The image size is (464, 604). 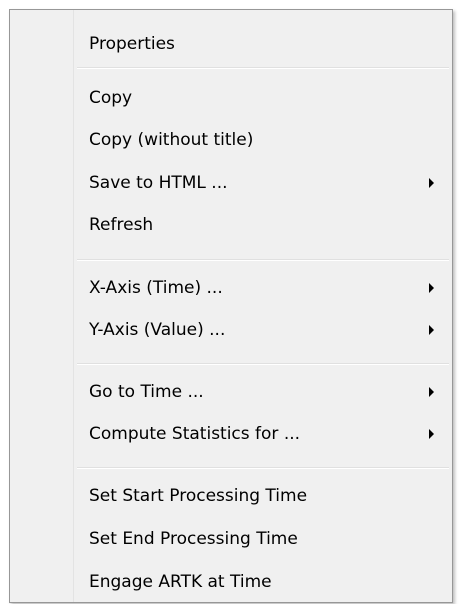 I want to click on menu-item-label: Set End Processing Time, so click(x=193, y=539).